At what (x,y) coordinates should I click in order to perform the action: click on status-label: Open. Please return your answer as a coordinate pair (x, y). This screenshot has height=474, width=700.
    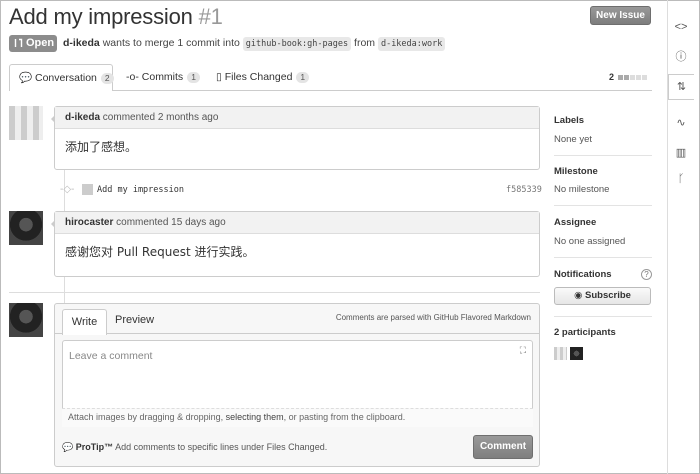
    Looking at the image, I should click on (40, 43).